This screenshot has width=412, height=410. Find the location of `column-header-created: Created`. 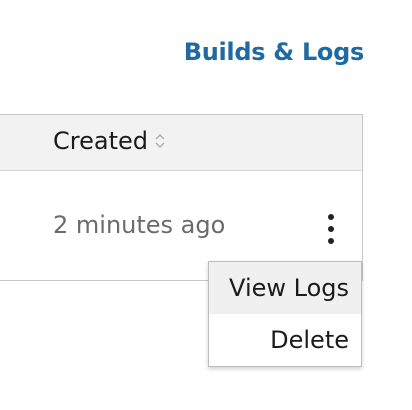

column-header-created: Created is located at coordinates (109, 141).